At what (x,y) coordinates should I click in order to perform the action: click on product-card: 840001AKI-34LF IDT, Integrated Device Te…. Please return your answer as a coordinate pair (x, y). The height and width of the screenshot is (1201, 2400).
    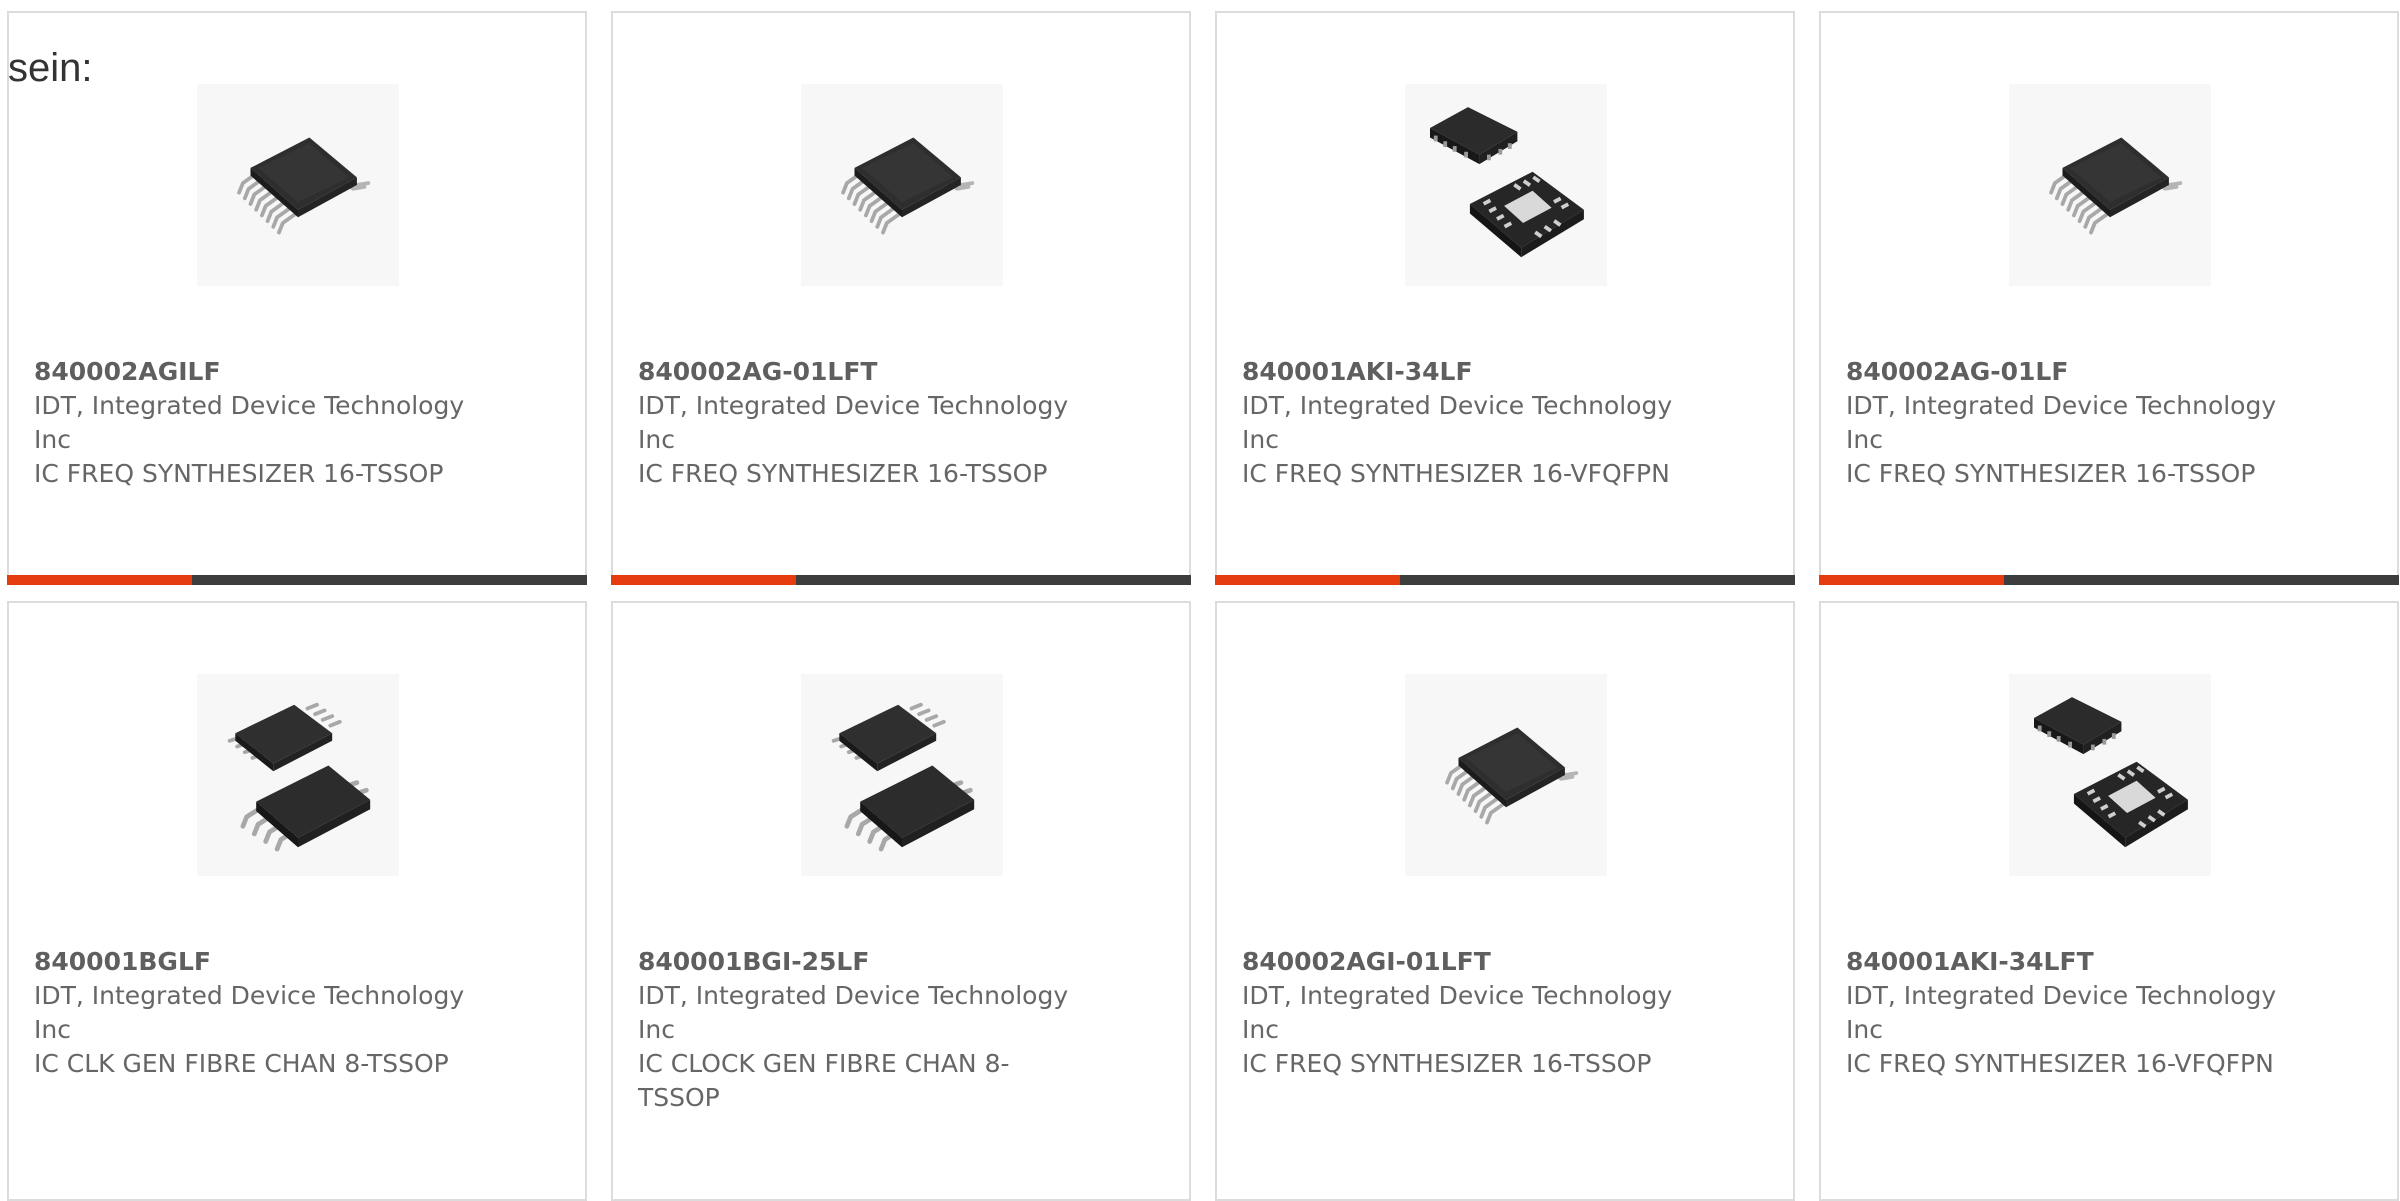
    Looking at the image, I should click on (1505, 298).